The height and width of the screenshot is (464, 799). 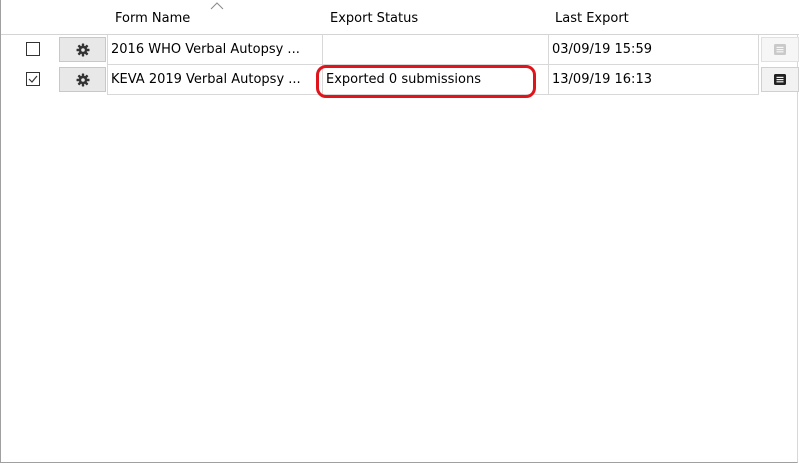 What do you see at coordinates (152, 18) in the screenshot?
I see `column-header-form-name: Form Name` at bounding box center [152, 18].